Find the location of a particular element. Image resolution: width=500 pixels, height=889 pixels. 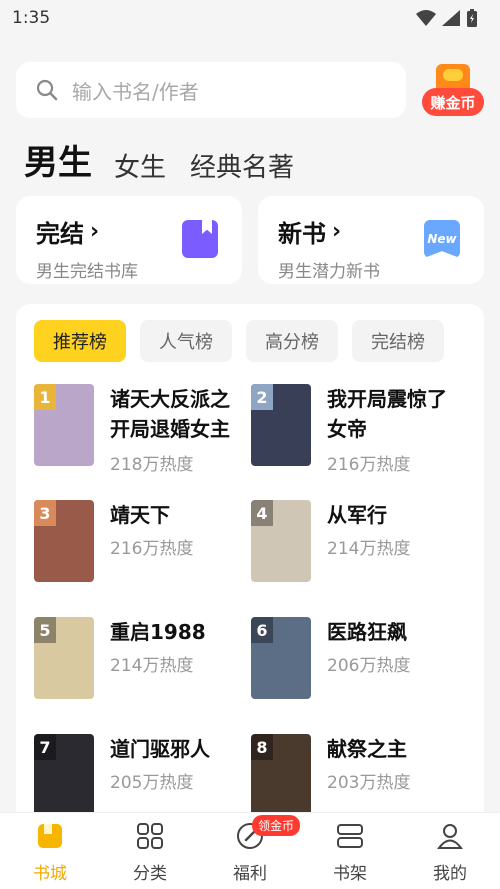

tab-recommended: 推荐榜 is located at coordinates (80, 341).